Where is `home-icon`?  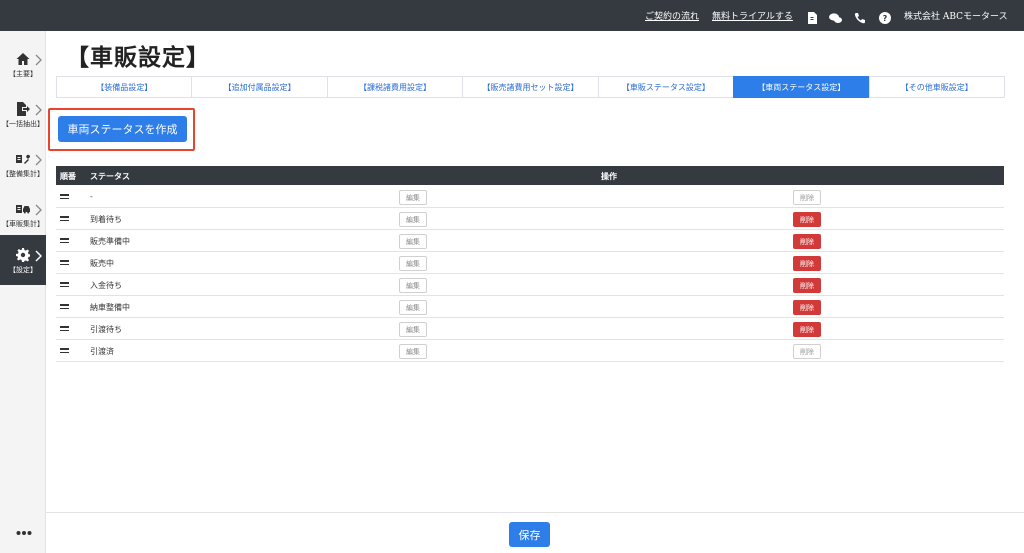
home-icon is located at coordinates (23, 58).